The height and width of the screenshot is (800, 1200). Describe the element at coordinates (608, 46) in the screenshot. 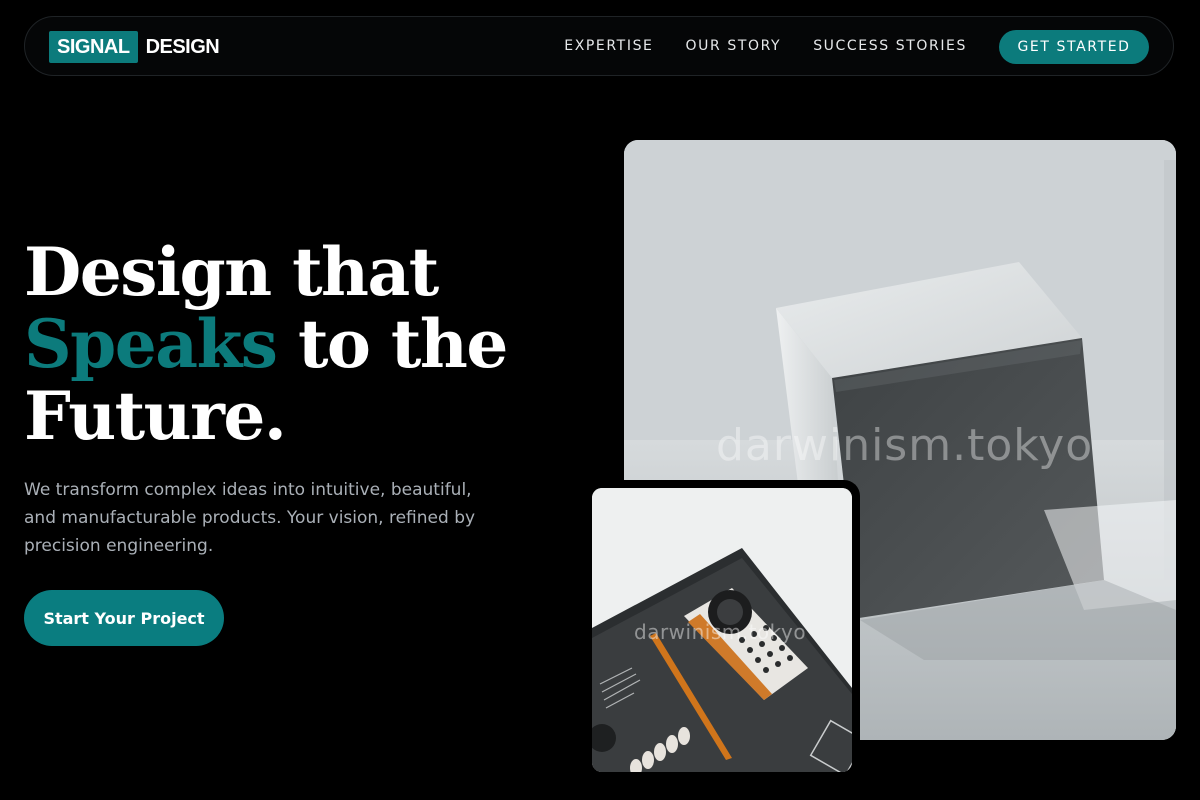

I see `nav-expertise: EXPERTISE` at that location.